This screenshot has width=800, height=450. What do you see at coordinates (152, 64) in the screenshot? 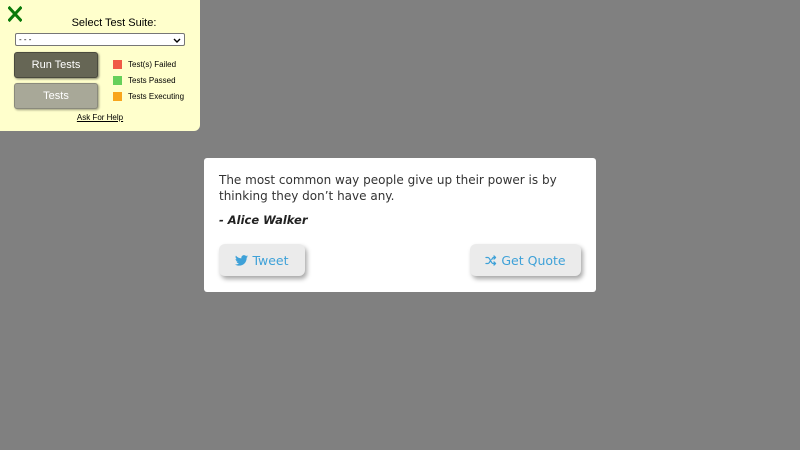
I see `legend-label: Test(s) Failed` at bounding box center [152, 64].